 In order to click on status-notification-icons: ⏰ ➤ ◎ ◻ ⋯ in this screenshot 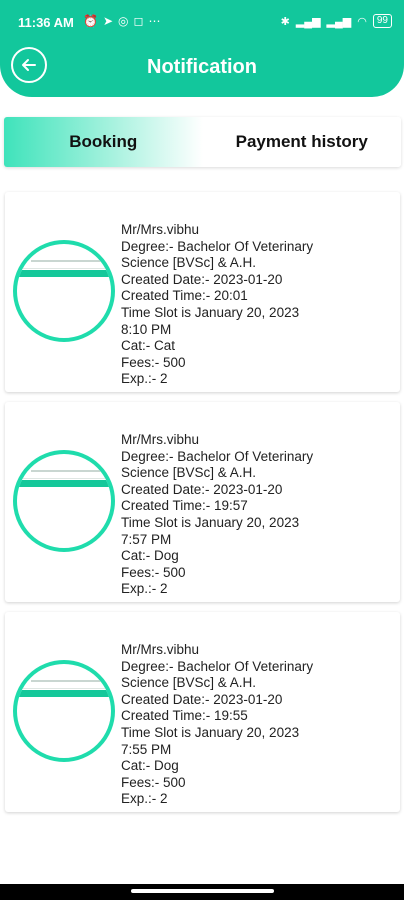, I will do `click(121, 21)`.